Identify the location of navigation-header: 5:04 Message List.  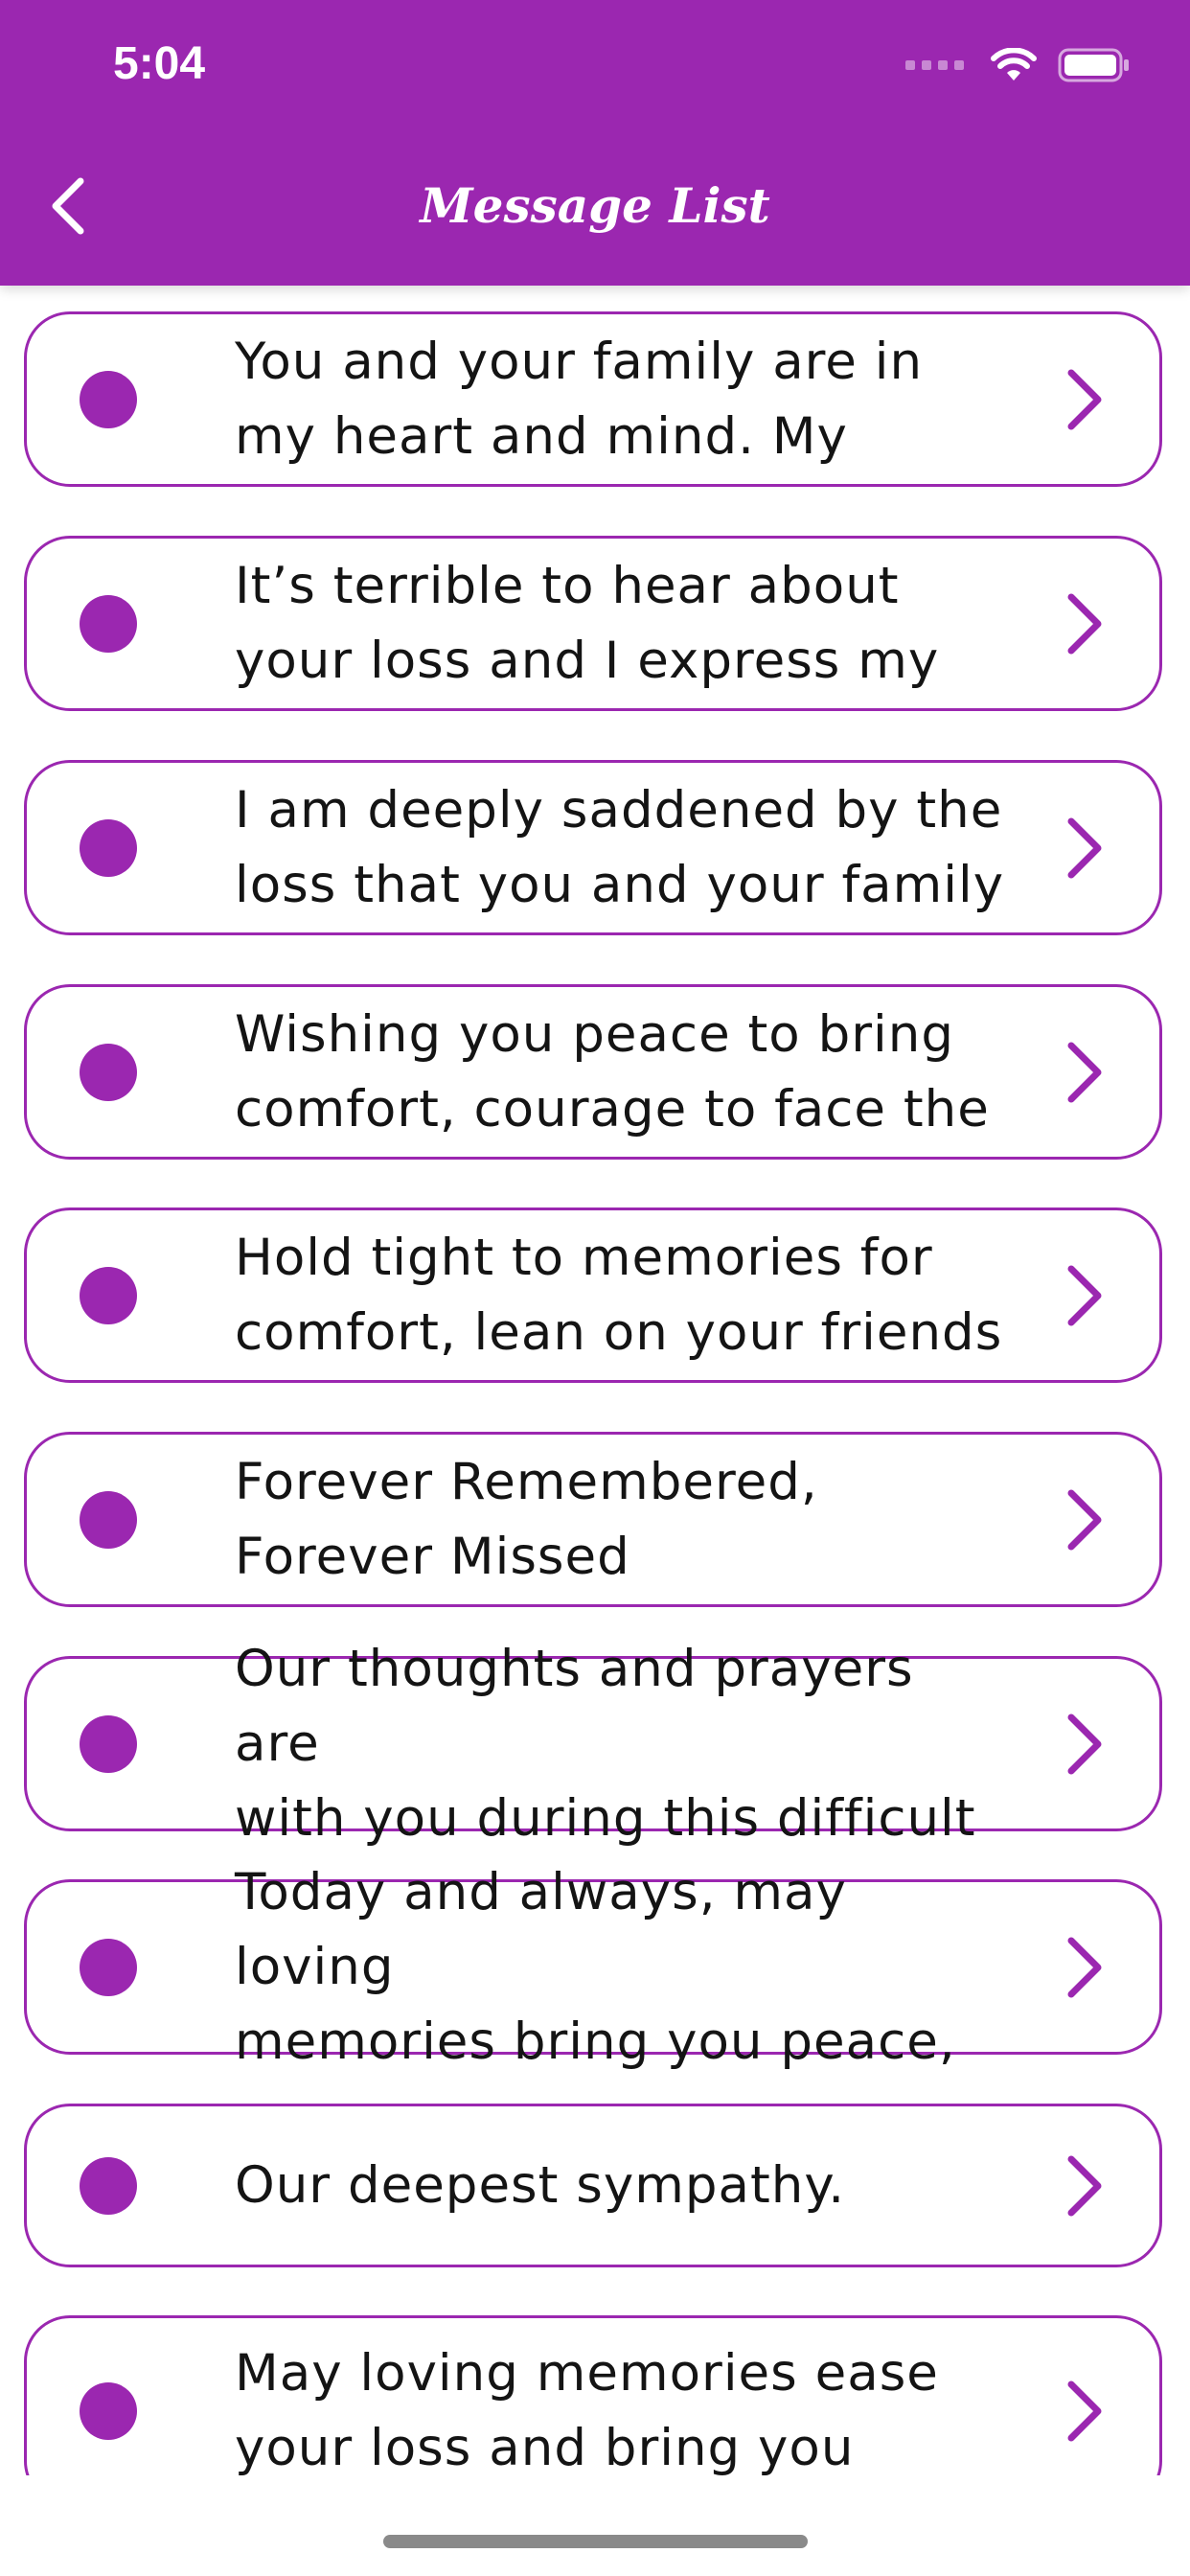
(595, 143).